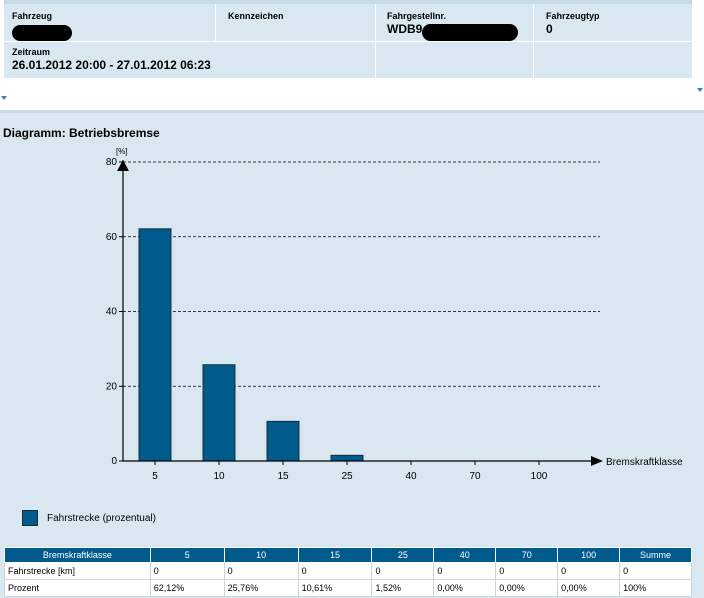 Image resolution: width=704 pixels, height=598 pixels. What do you see at coordinates (589, 555) in the screenshot?
I see `table-header-cell: 100` at bounding box center [589, 555].